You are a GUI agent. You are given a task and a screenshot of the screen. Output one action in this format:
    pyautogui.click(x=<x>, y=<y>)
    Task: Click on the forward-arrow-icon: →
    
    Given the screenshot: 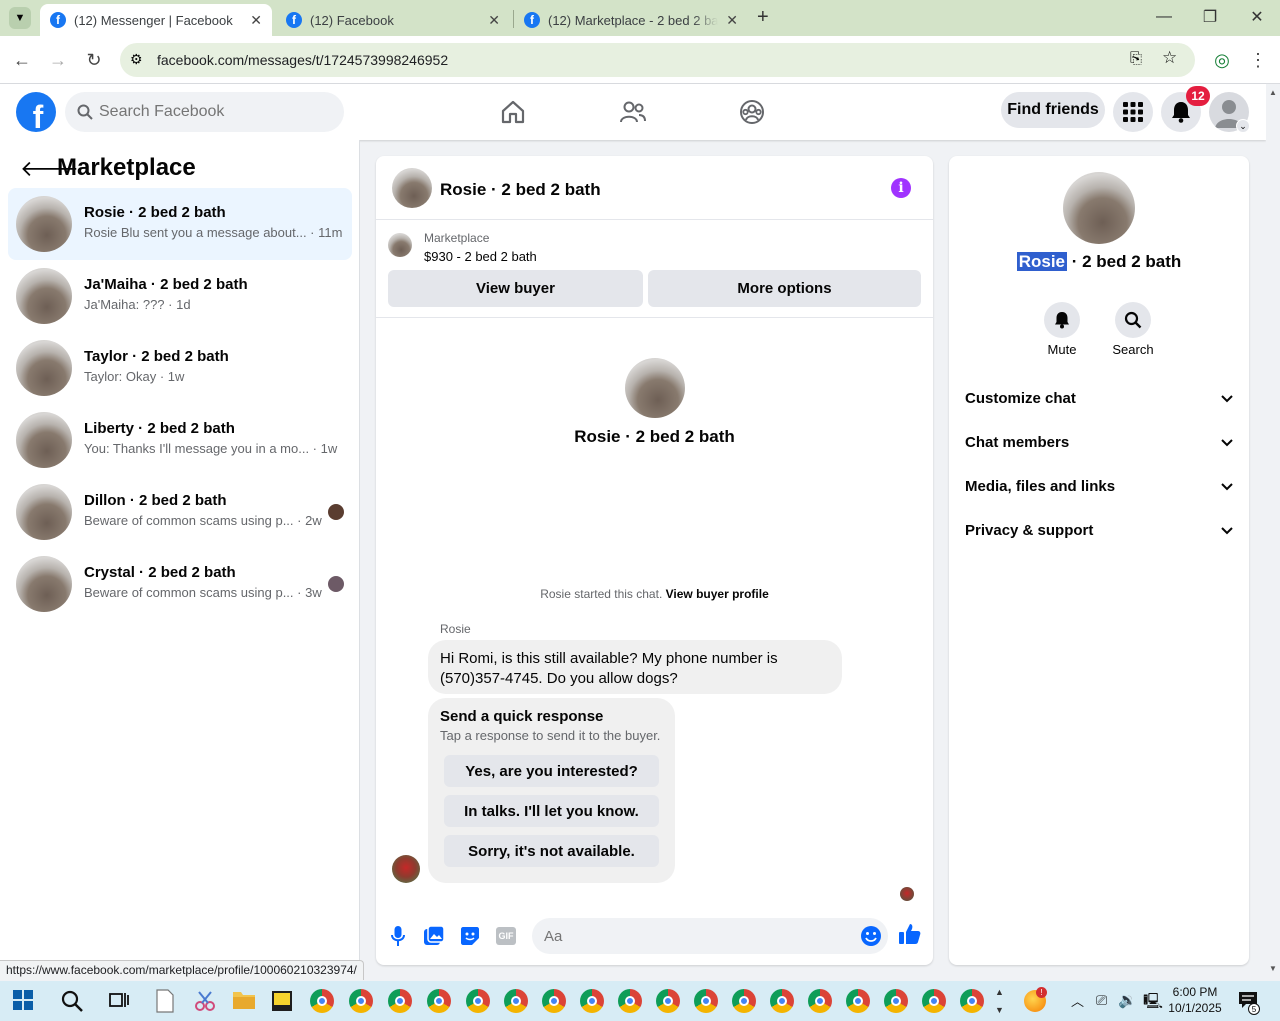 What is the action you would take?
    pyautogui.click(x=58, y=60)
    